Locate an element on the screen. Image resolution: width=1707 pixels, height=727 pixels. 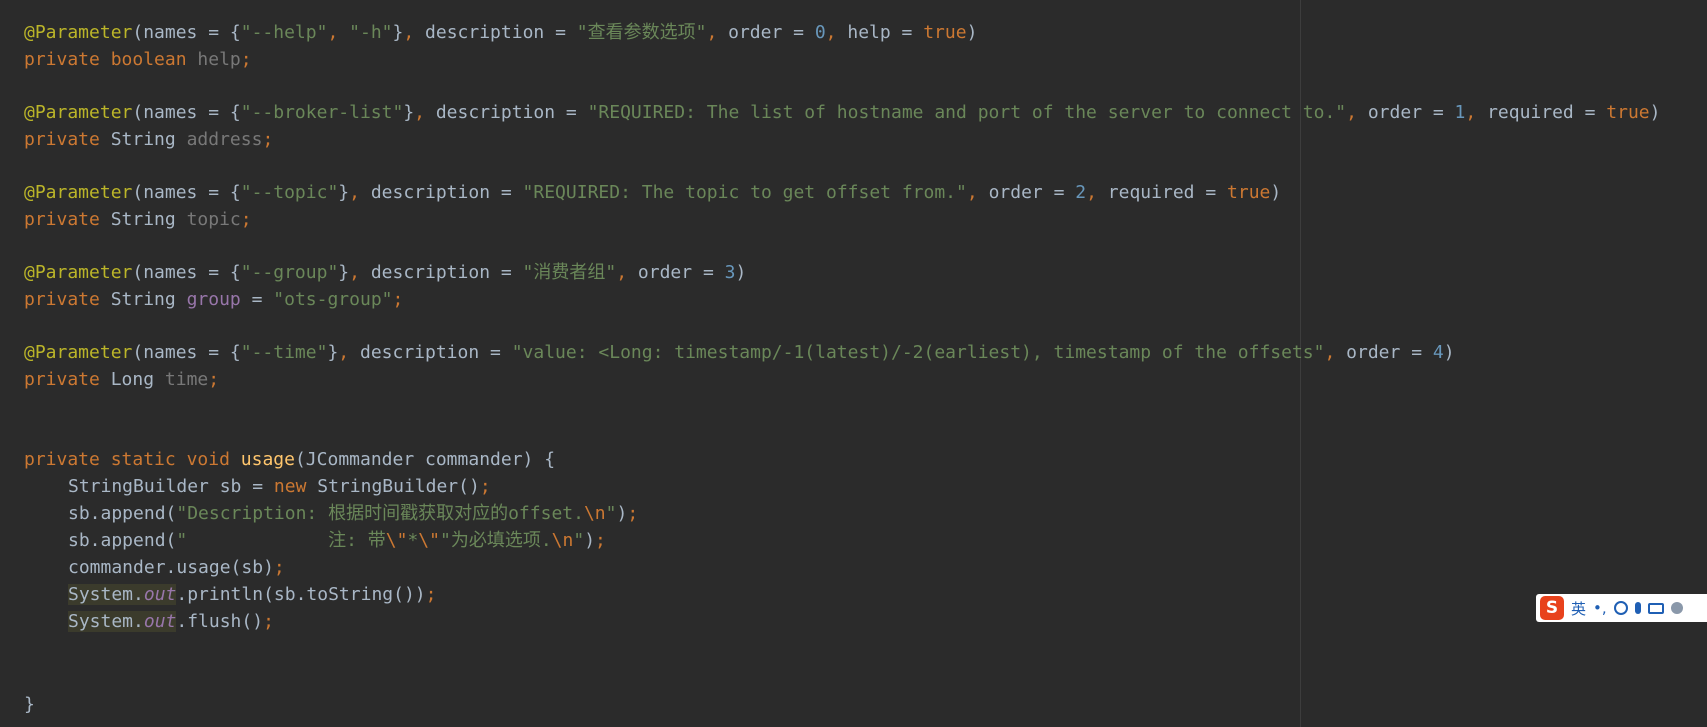
method-name: usage is located at coordinates (267, 459).